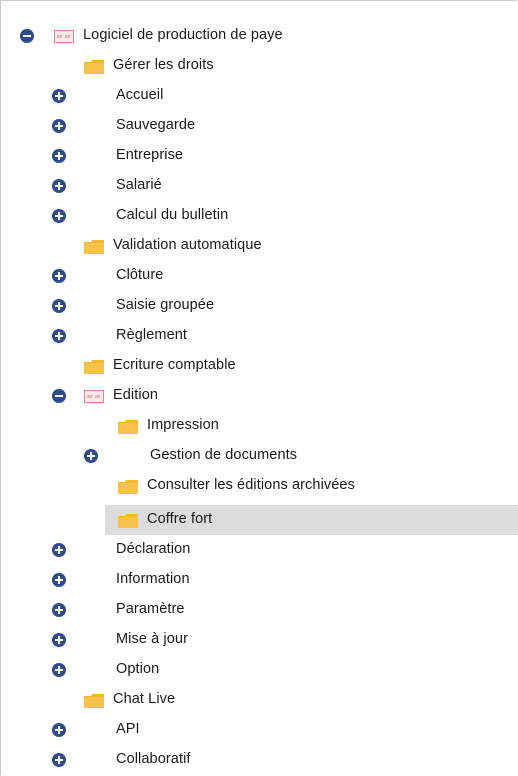 The image size is (518, 776). What do you see at coordinates (163, 65) in the screenshot?
I see `tree-node-label: Gérer les droits` at bounding box center [163, 65].